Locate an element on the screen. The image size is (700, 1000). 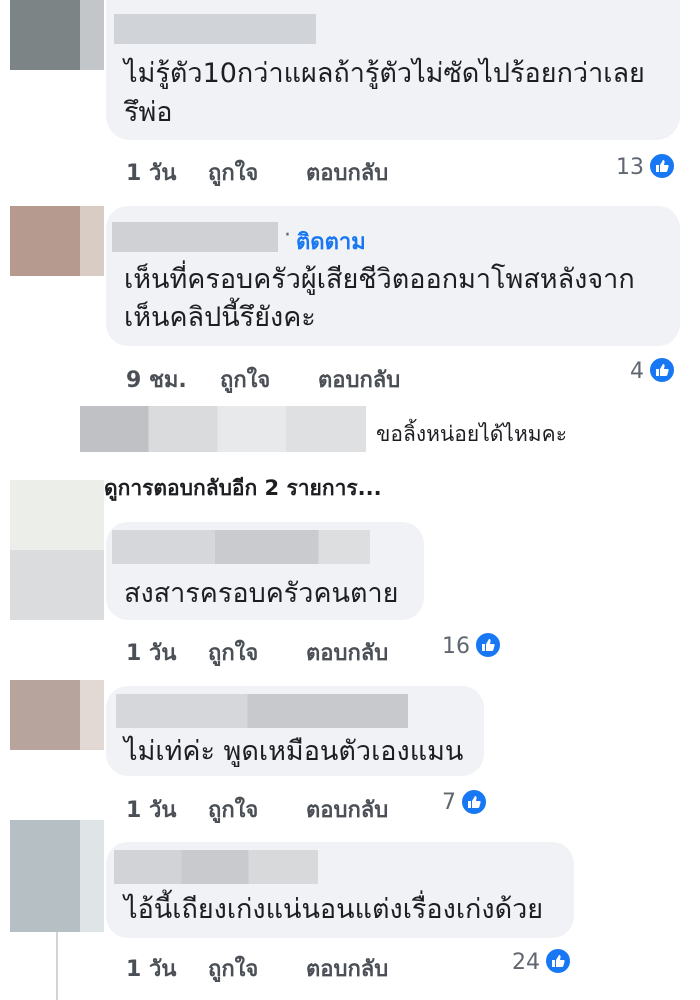
thread-line is located at coordinates (57, 966).